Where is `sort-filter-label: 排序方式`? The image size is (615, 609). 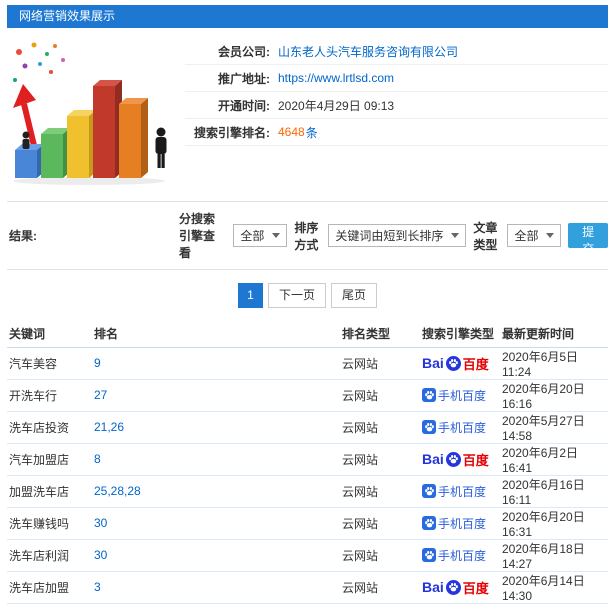 sort-filter-label: 排序方式 is located at coordinates (306, 236).